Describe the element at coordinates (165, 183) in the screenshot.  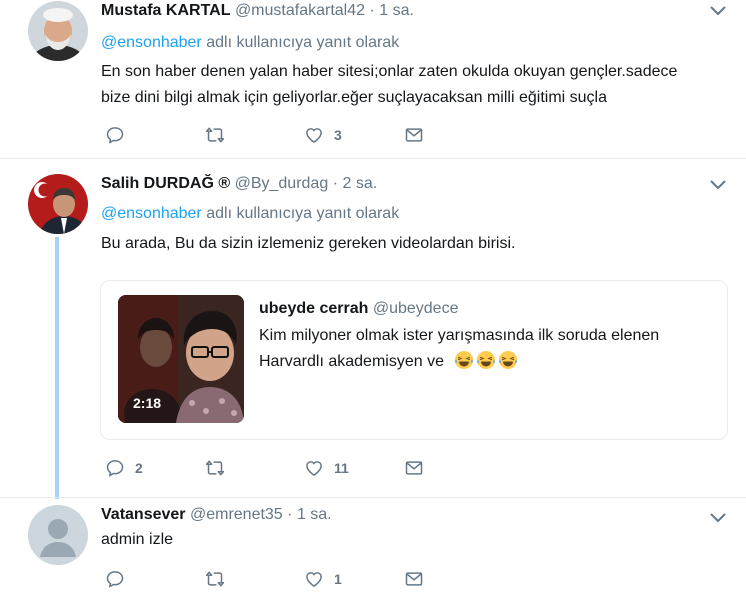
I see `display-name: Salih DURDAĞ ®` at that location.